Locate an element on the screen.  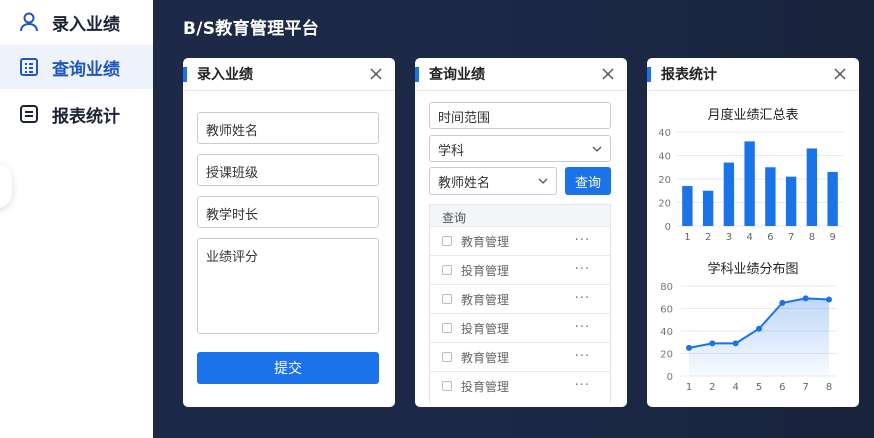
bar-chart: 0 20 20 40 40 1 2 3 4 6 7 8 9 is located at coordinates (750, 185).